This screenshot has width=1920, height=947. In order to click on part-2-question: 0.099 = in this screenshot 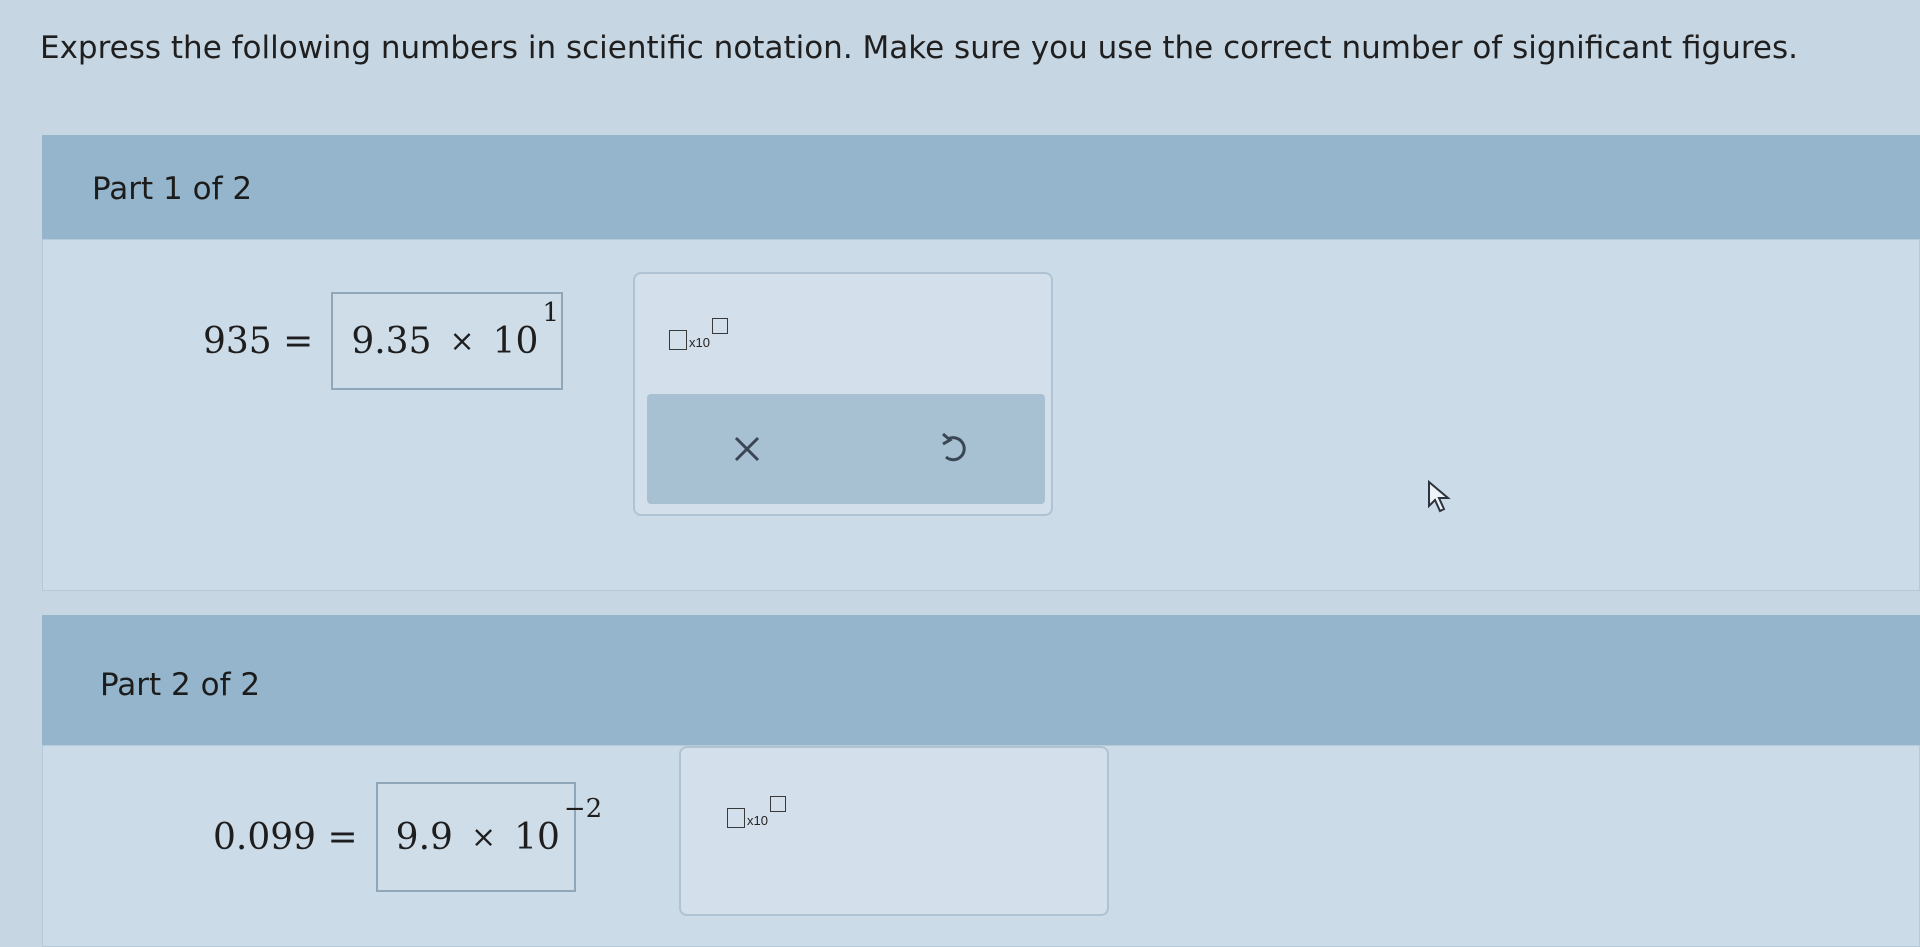, I will do `click(285, 837)`.